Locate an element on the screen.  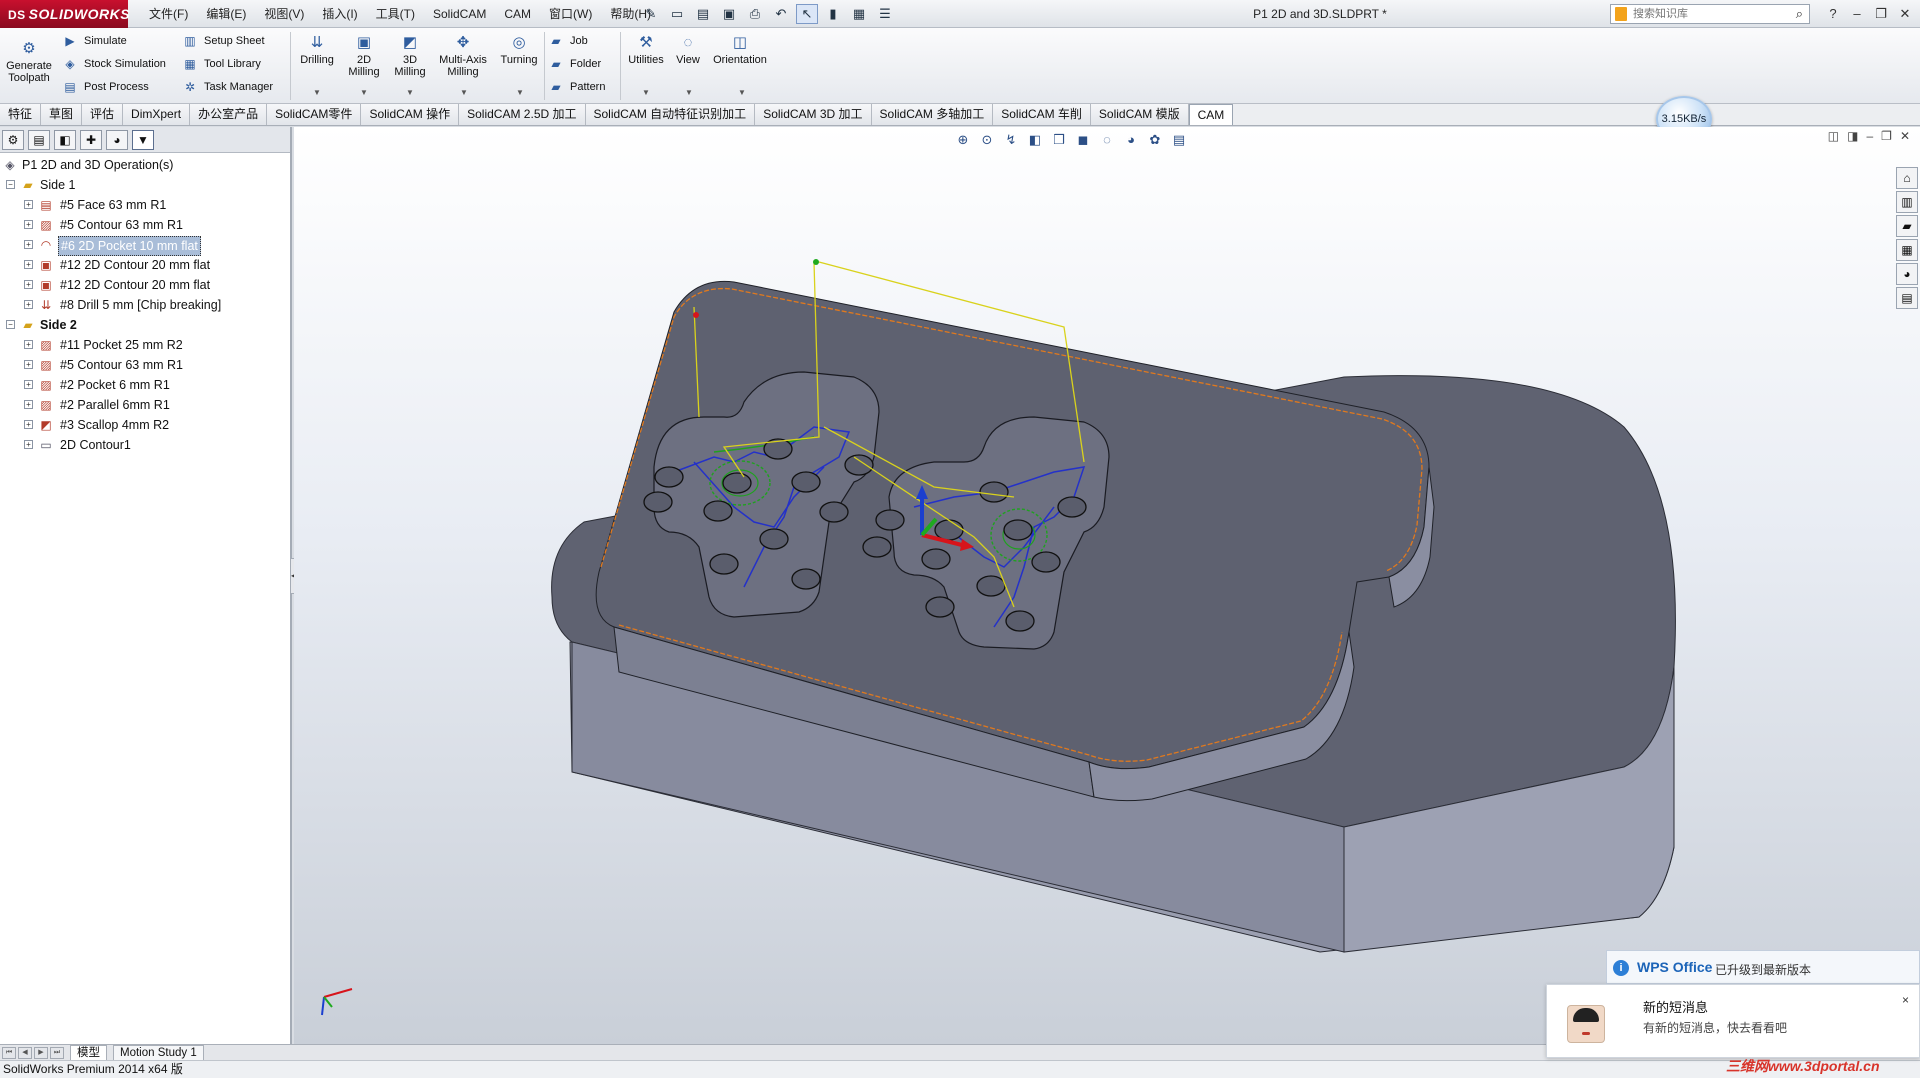
multi-axis-milling-button: ✥ Multi-Axis Milling is located at coordinates (463, 56).